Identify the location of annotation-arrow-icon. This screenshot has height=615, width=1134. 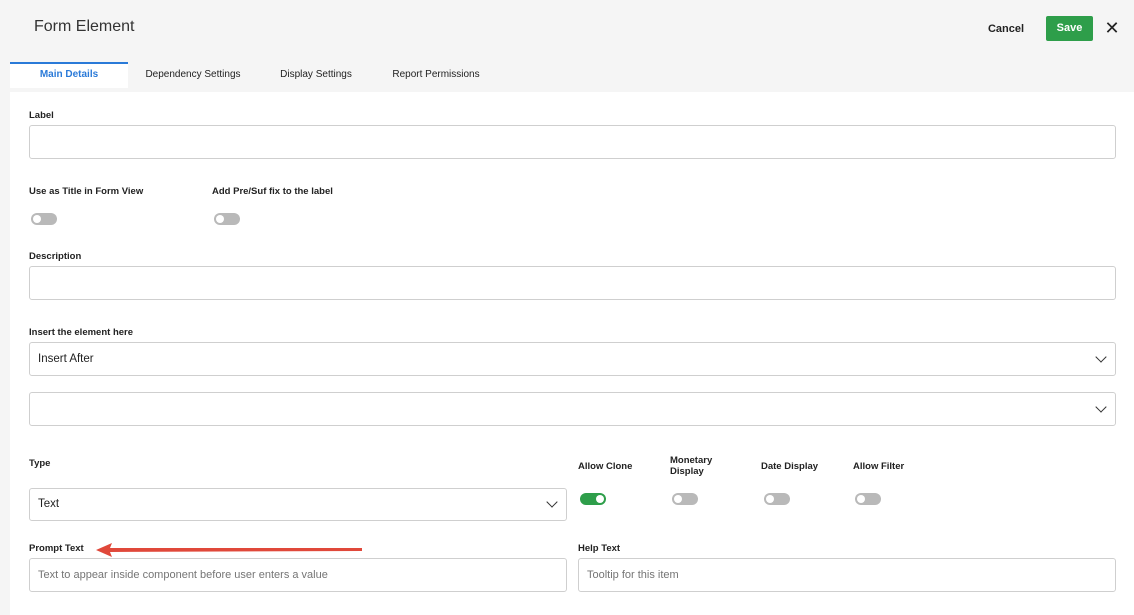
(229, 550).